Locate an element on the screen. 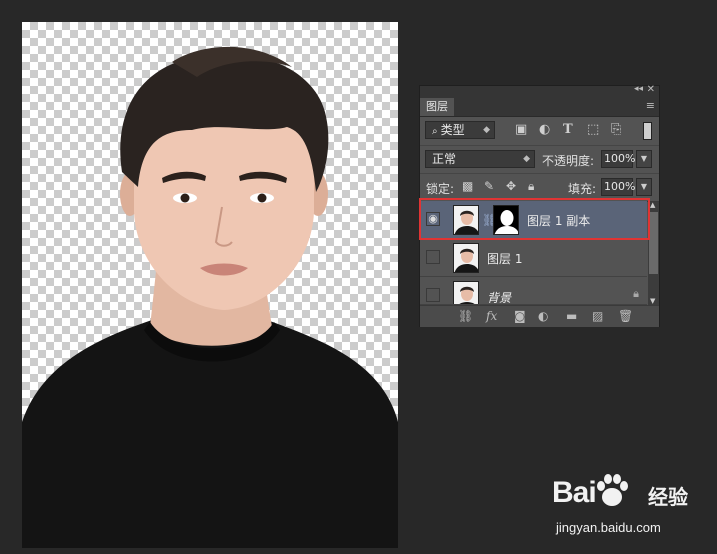  scroll-up-icon: ▲ is located at coordinates (652, 205).